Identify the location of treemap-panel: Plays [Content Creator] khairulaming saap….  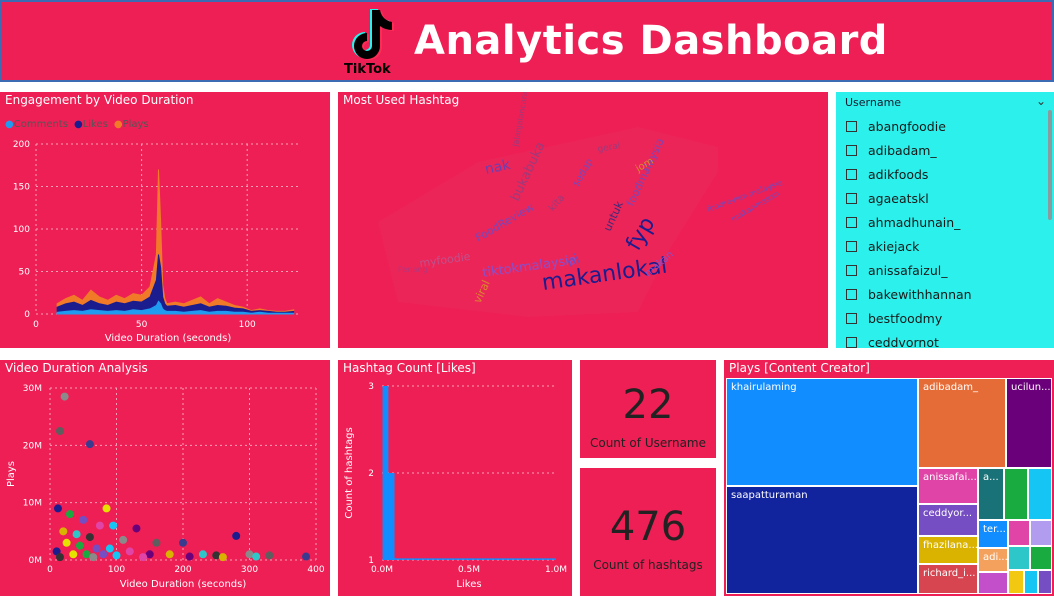
(889, 478).